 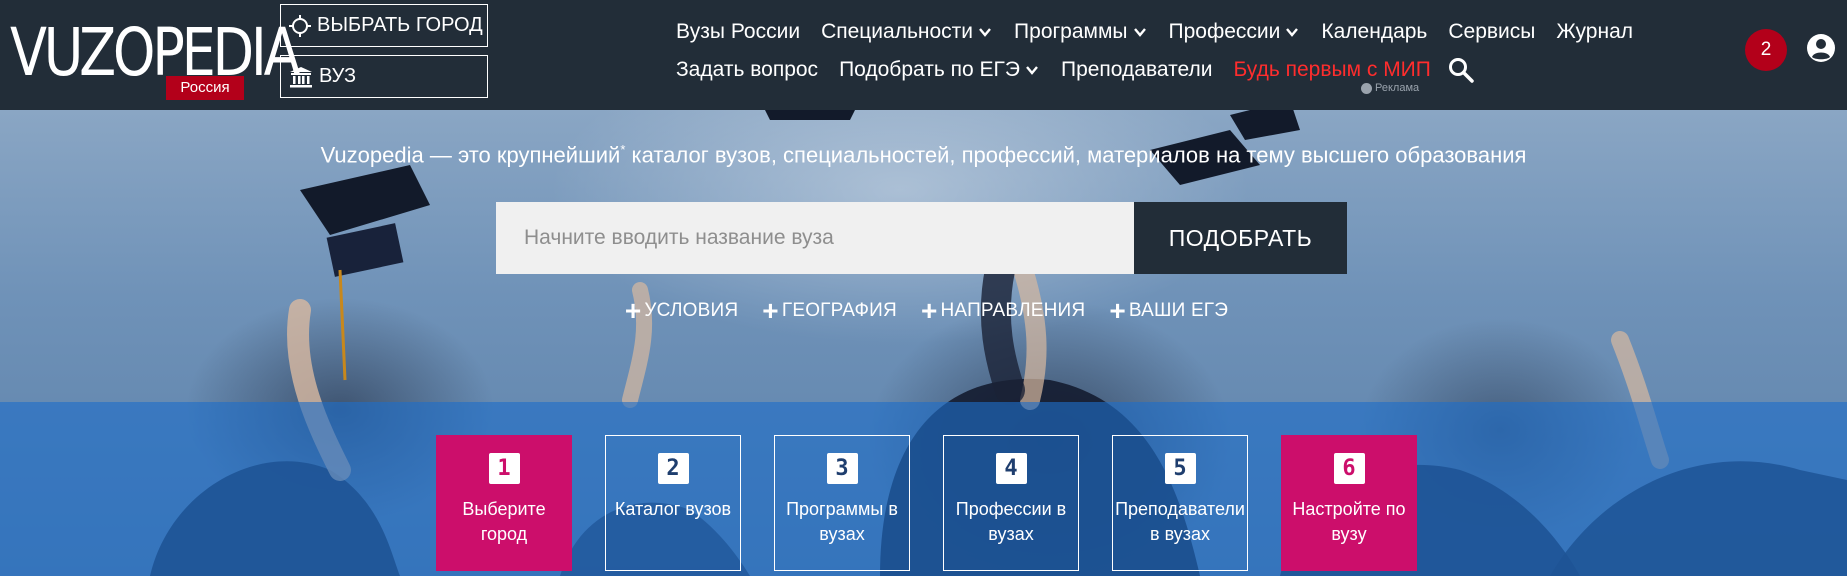 I want to click on step-label: Каталог вузов, so click(x=673, y=509).